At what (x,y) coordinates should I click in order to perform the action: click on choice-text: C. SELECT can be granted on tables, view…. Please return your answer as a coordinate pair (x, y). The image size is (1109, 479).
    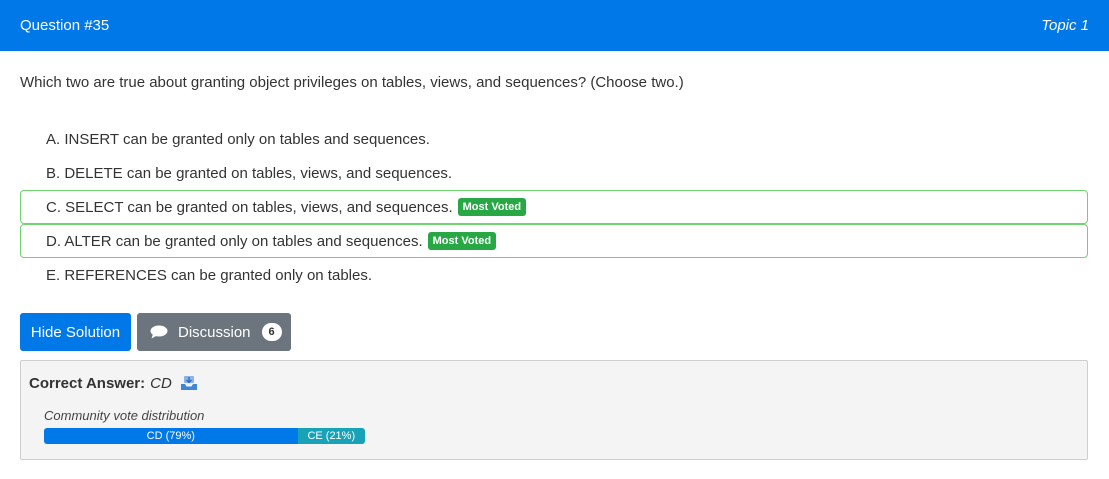
    Looking at the image, I should click on (249, 207).